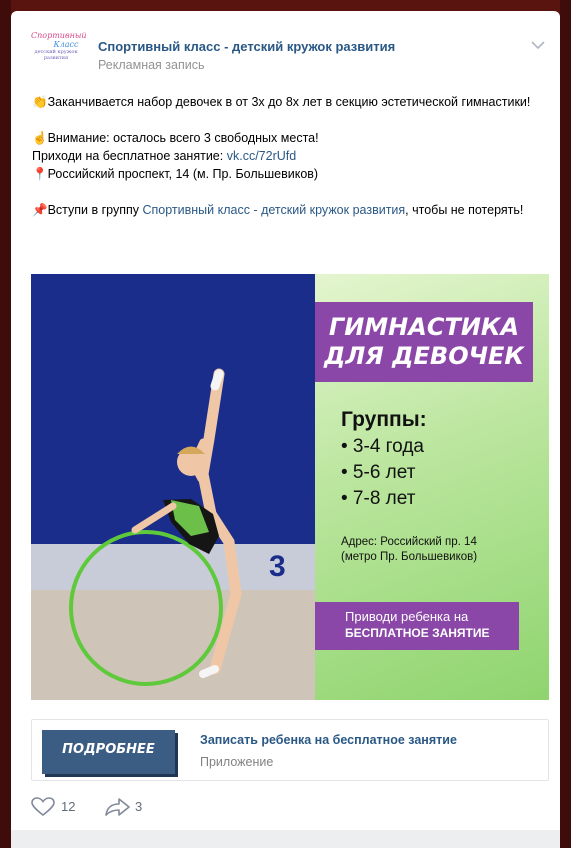  I want to click on heart-icon, so click(43, 807).